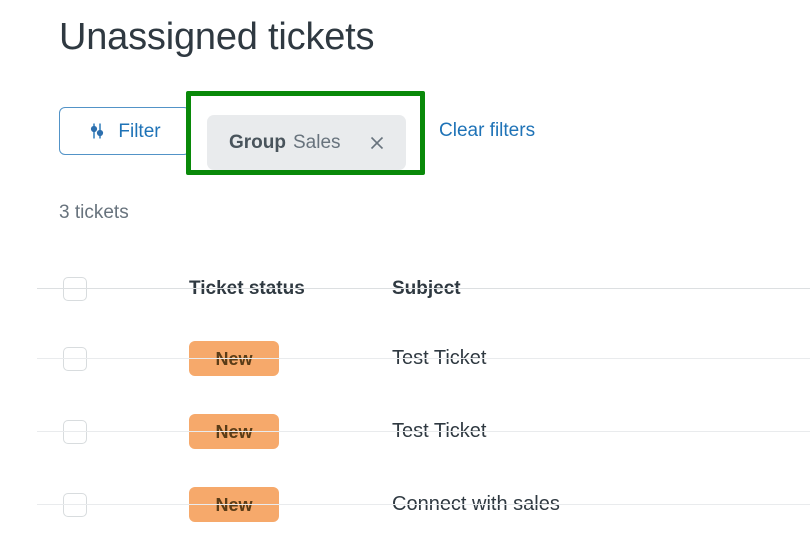 Image resolution: width=810 pixels, height=548 pixels. I want to click on close-icon, so click(363, 143).